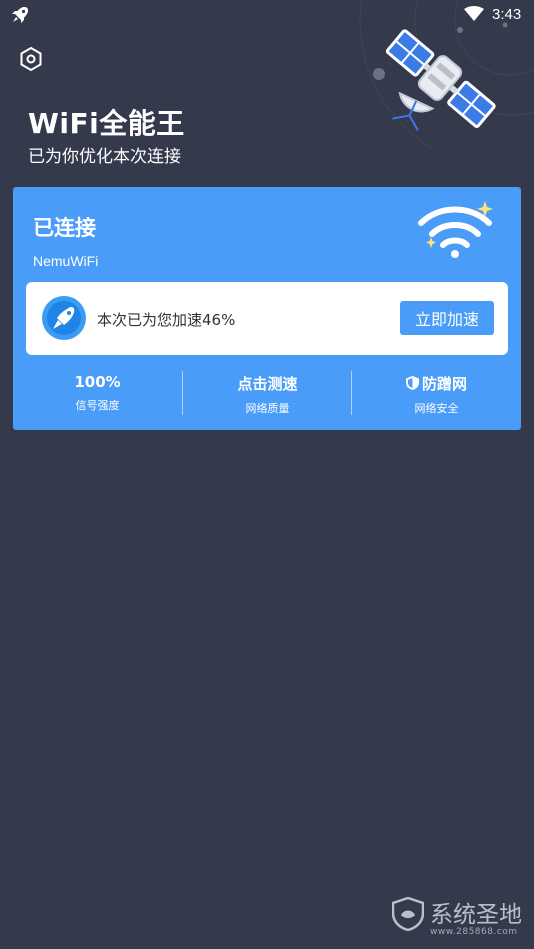 This screenshot has height=949, width=534. What do you see at coordinates (444, 384) in the screenshot?
I see `anti-leech-text: 防蹭网` at bounding box center [444, 384].